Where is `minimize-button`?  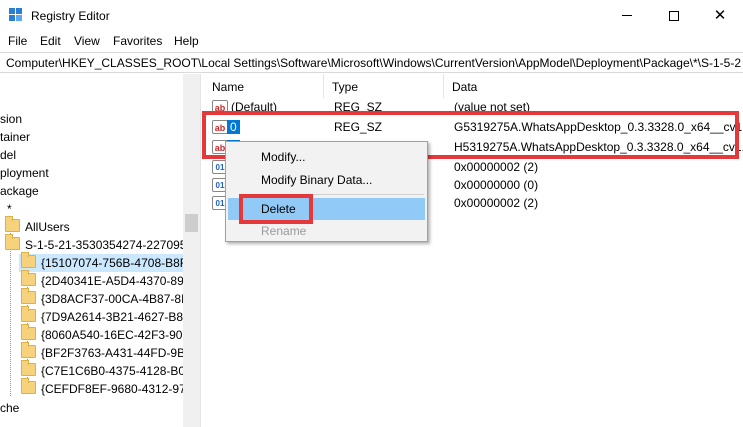 minimize-button is located at coordinates (627, 15).